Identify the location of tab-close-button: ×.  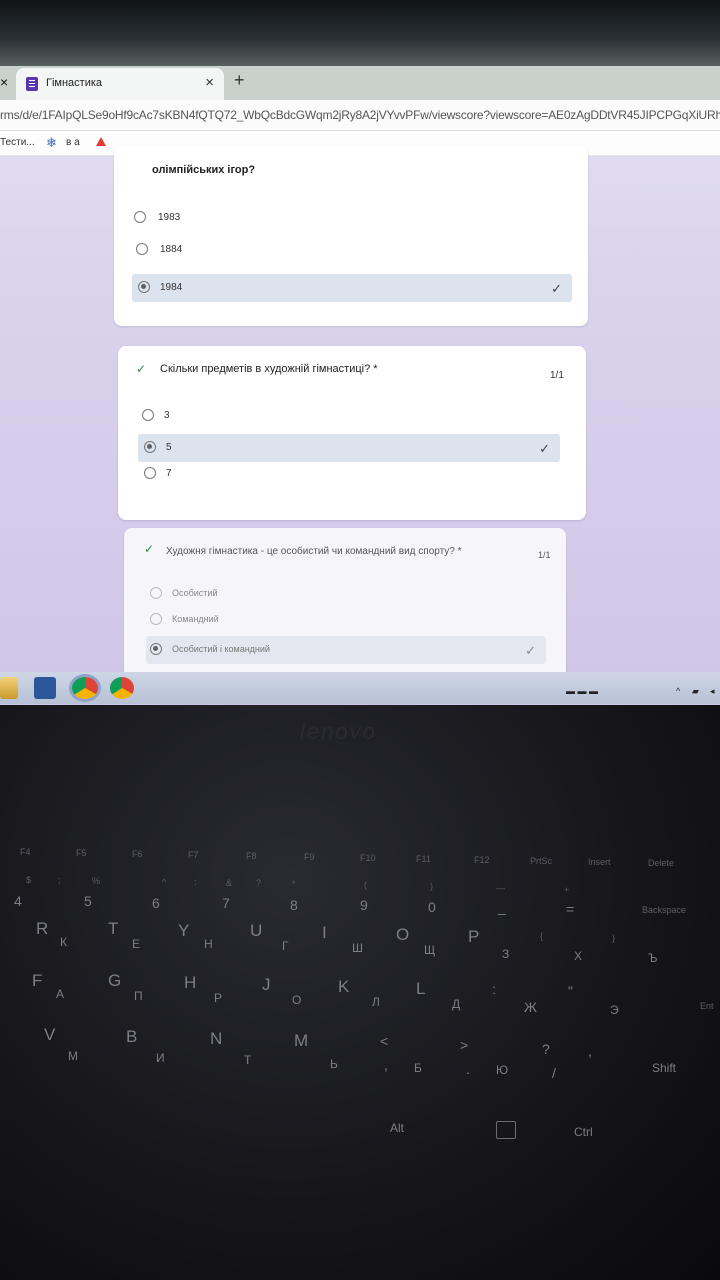
(209, 82).